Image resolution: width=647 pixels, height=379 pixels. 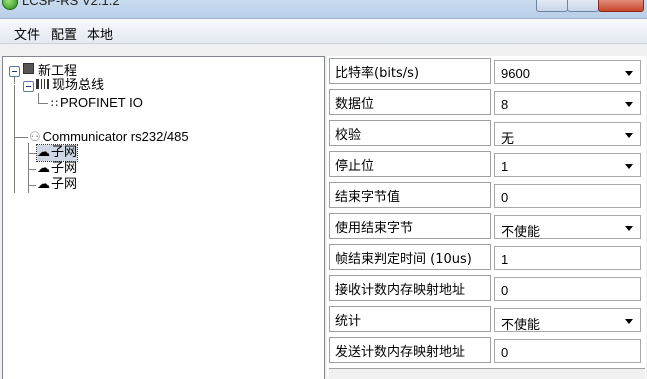 What do you see at coordinates (410, 102) in the screenshot?
I see `property-label: 数据位` at bounding box center [410, 102].